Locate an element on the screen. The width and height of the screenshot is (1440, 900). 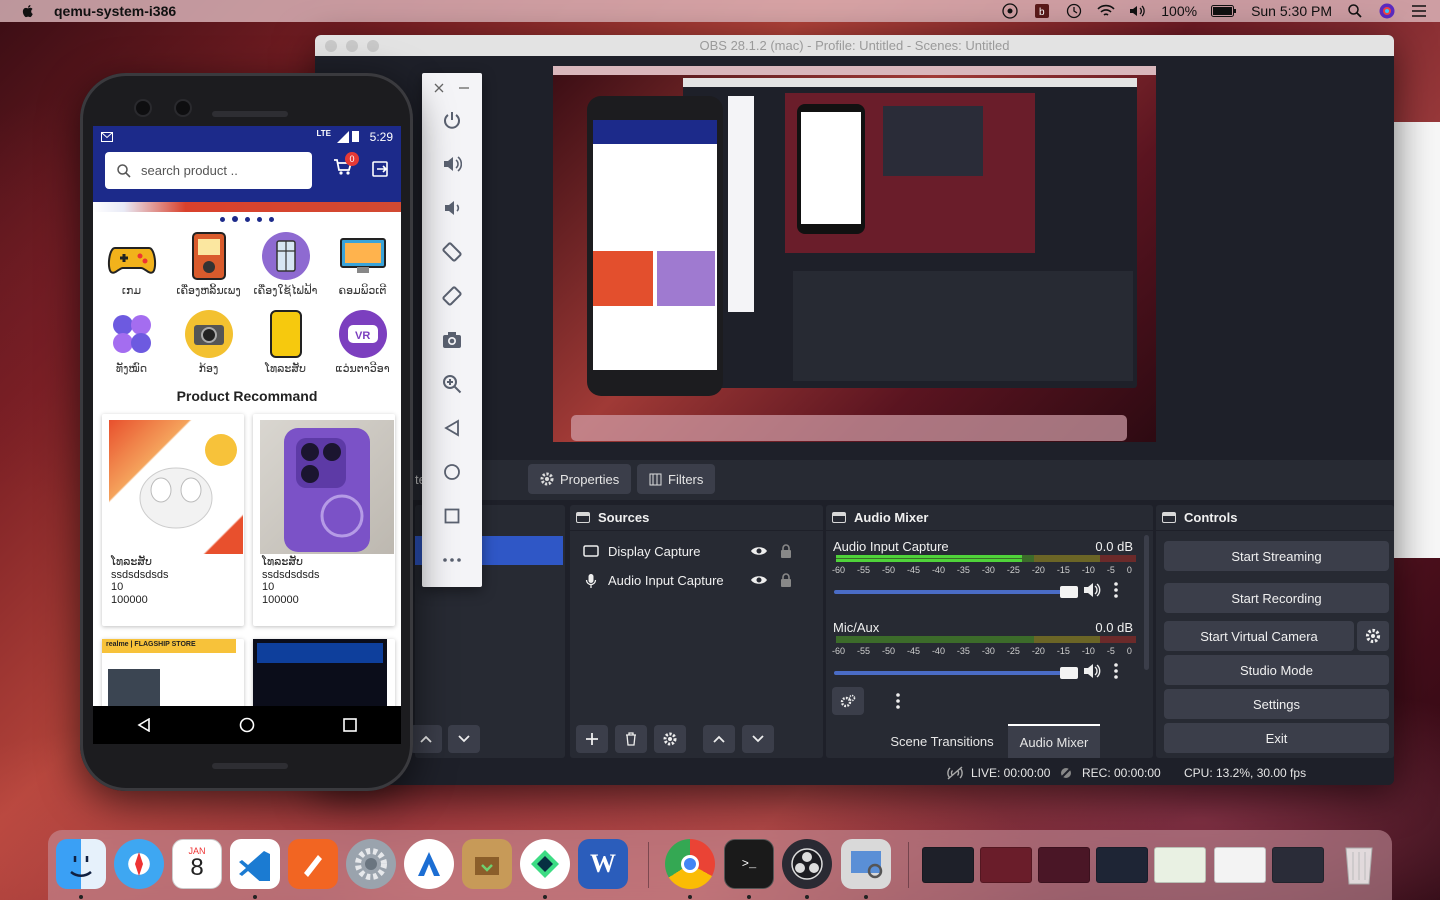
app-status-icon: b is located at coordinates (1042, 11).